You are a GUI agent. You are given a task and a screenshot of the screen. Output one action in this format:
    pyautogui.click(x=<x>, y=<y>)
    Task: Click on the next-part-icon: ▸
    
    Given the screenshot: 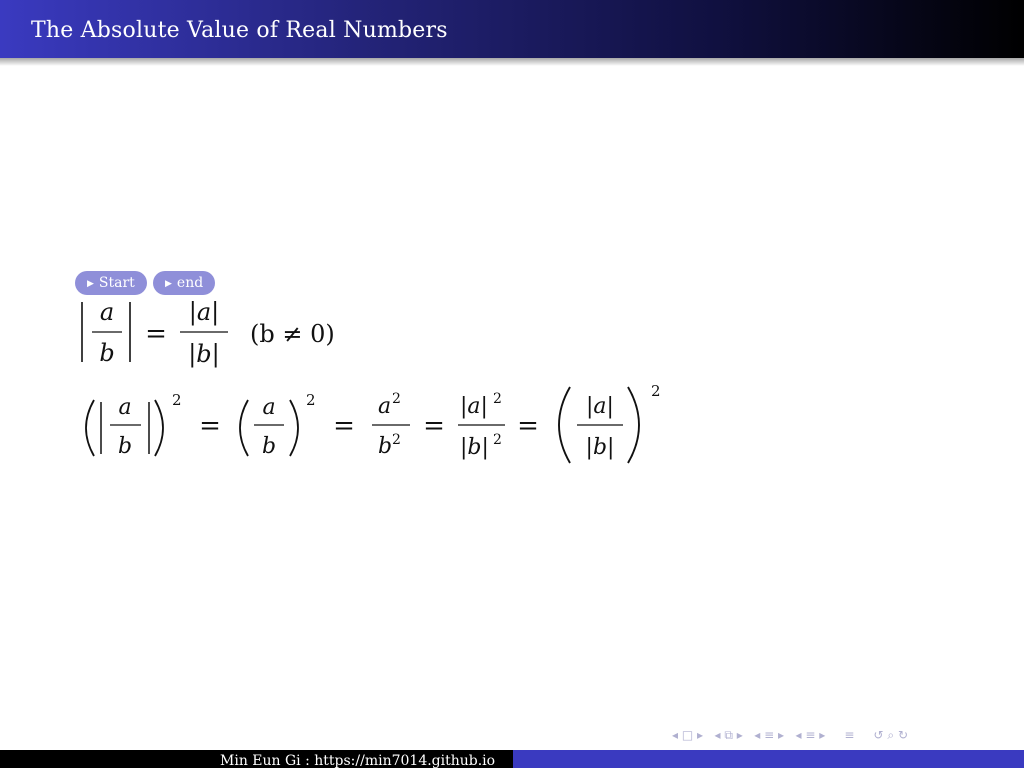 What is the action you would take?
    pyautogui.click(x=822, y=735)
    